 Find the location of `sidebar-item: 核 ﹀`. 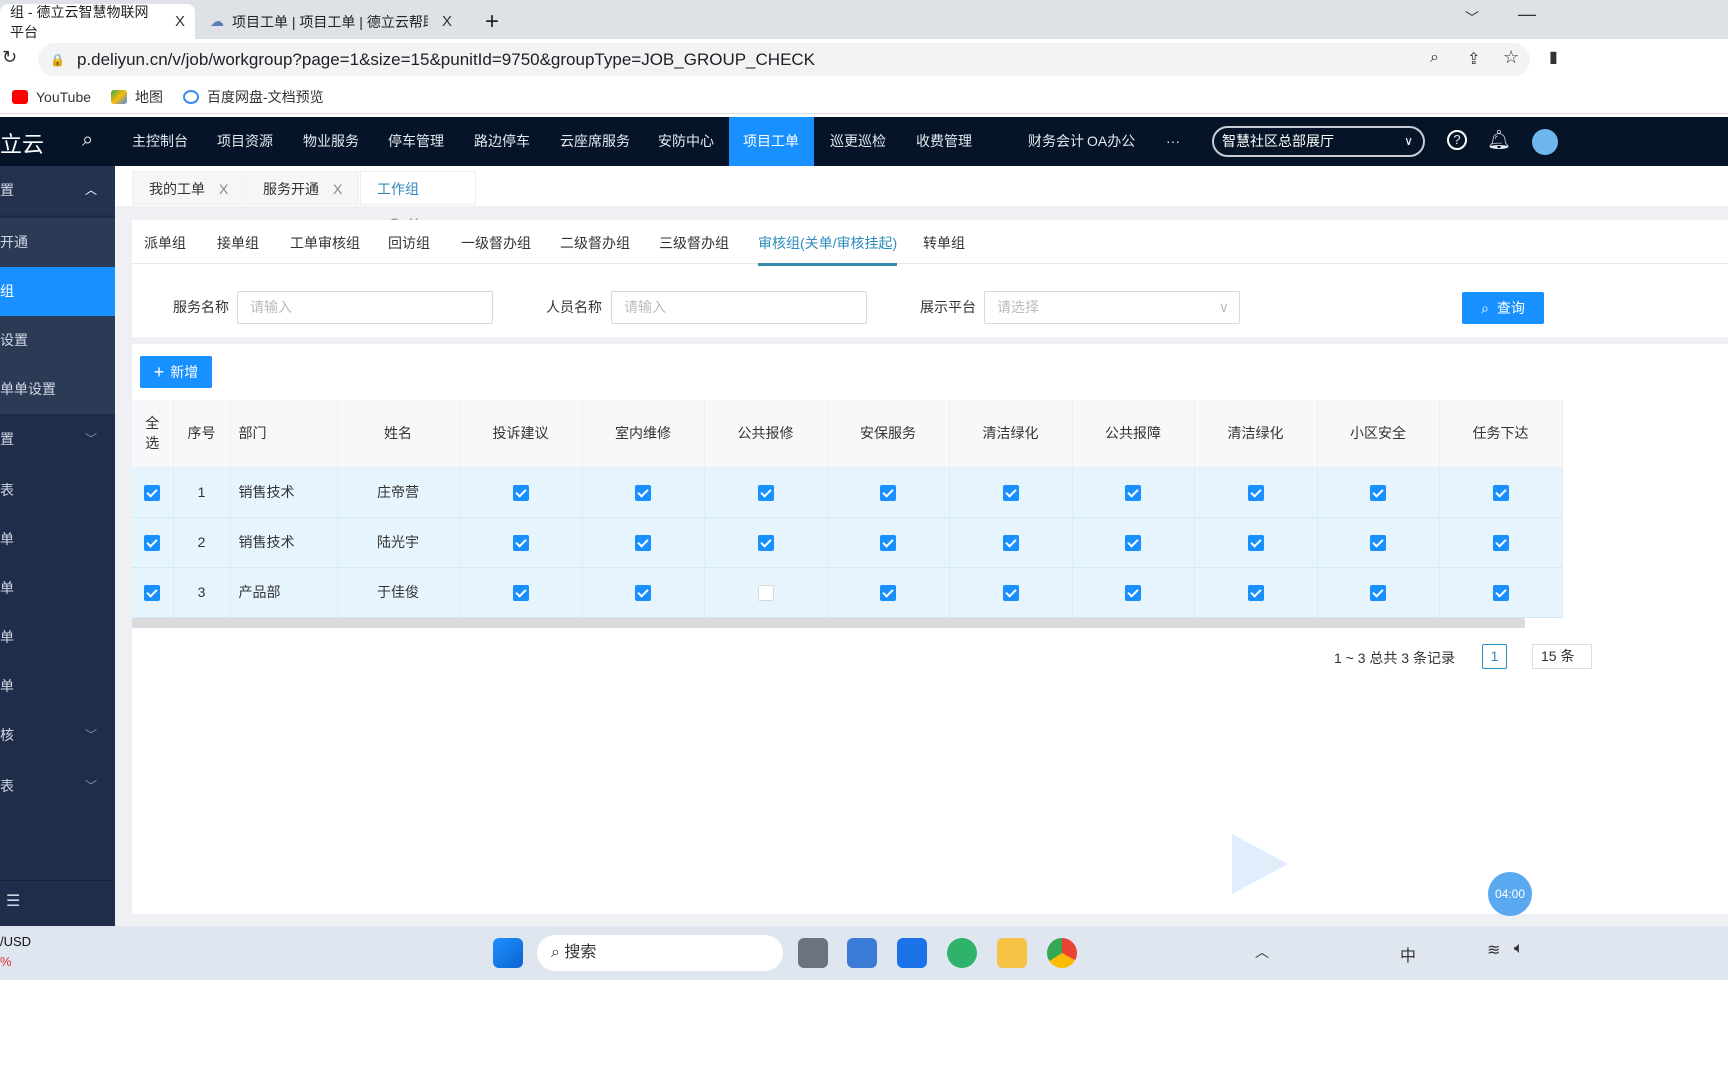

sidebar-item: 核 ﹀ is located at coordinates (57, 735).